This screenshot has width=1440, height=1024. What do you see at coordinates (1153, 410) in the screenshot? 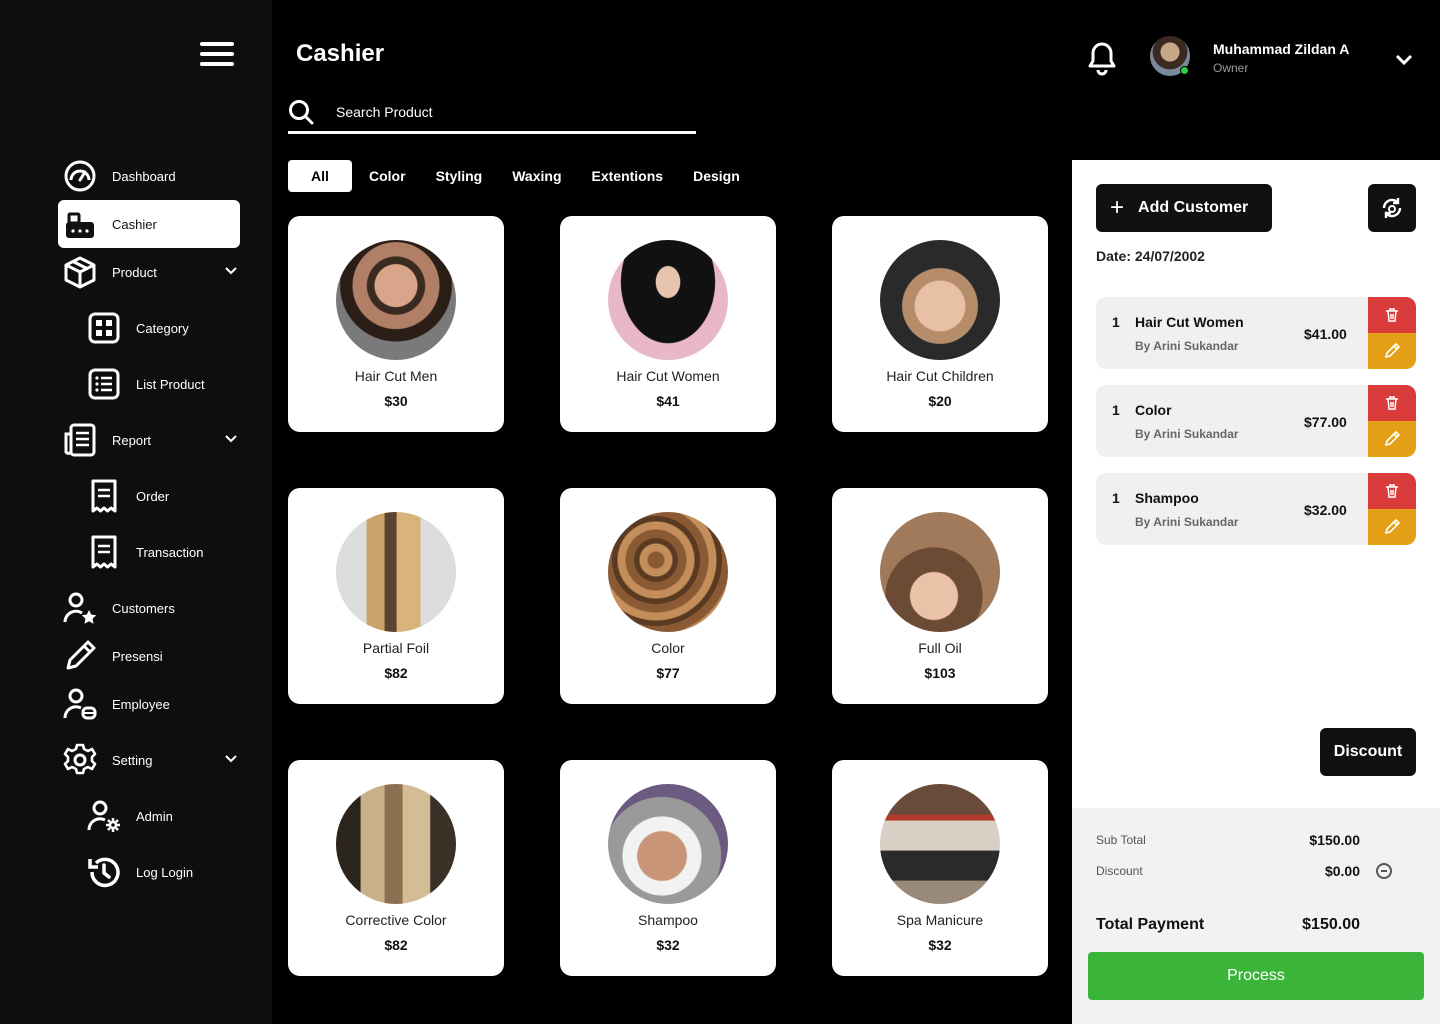
I see `order-name: Color` at bounding box center [1153, 410].